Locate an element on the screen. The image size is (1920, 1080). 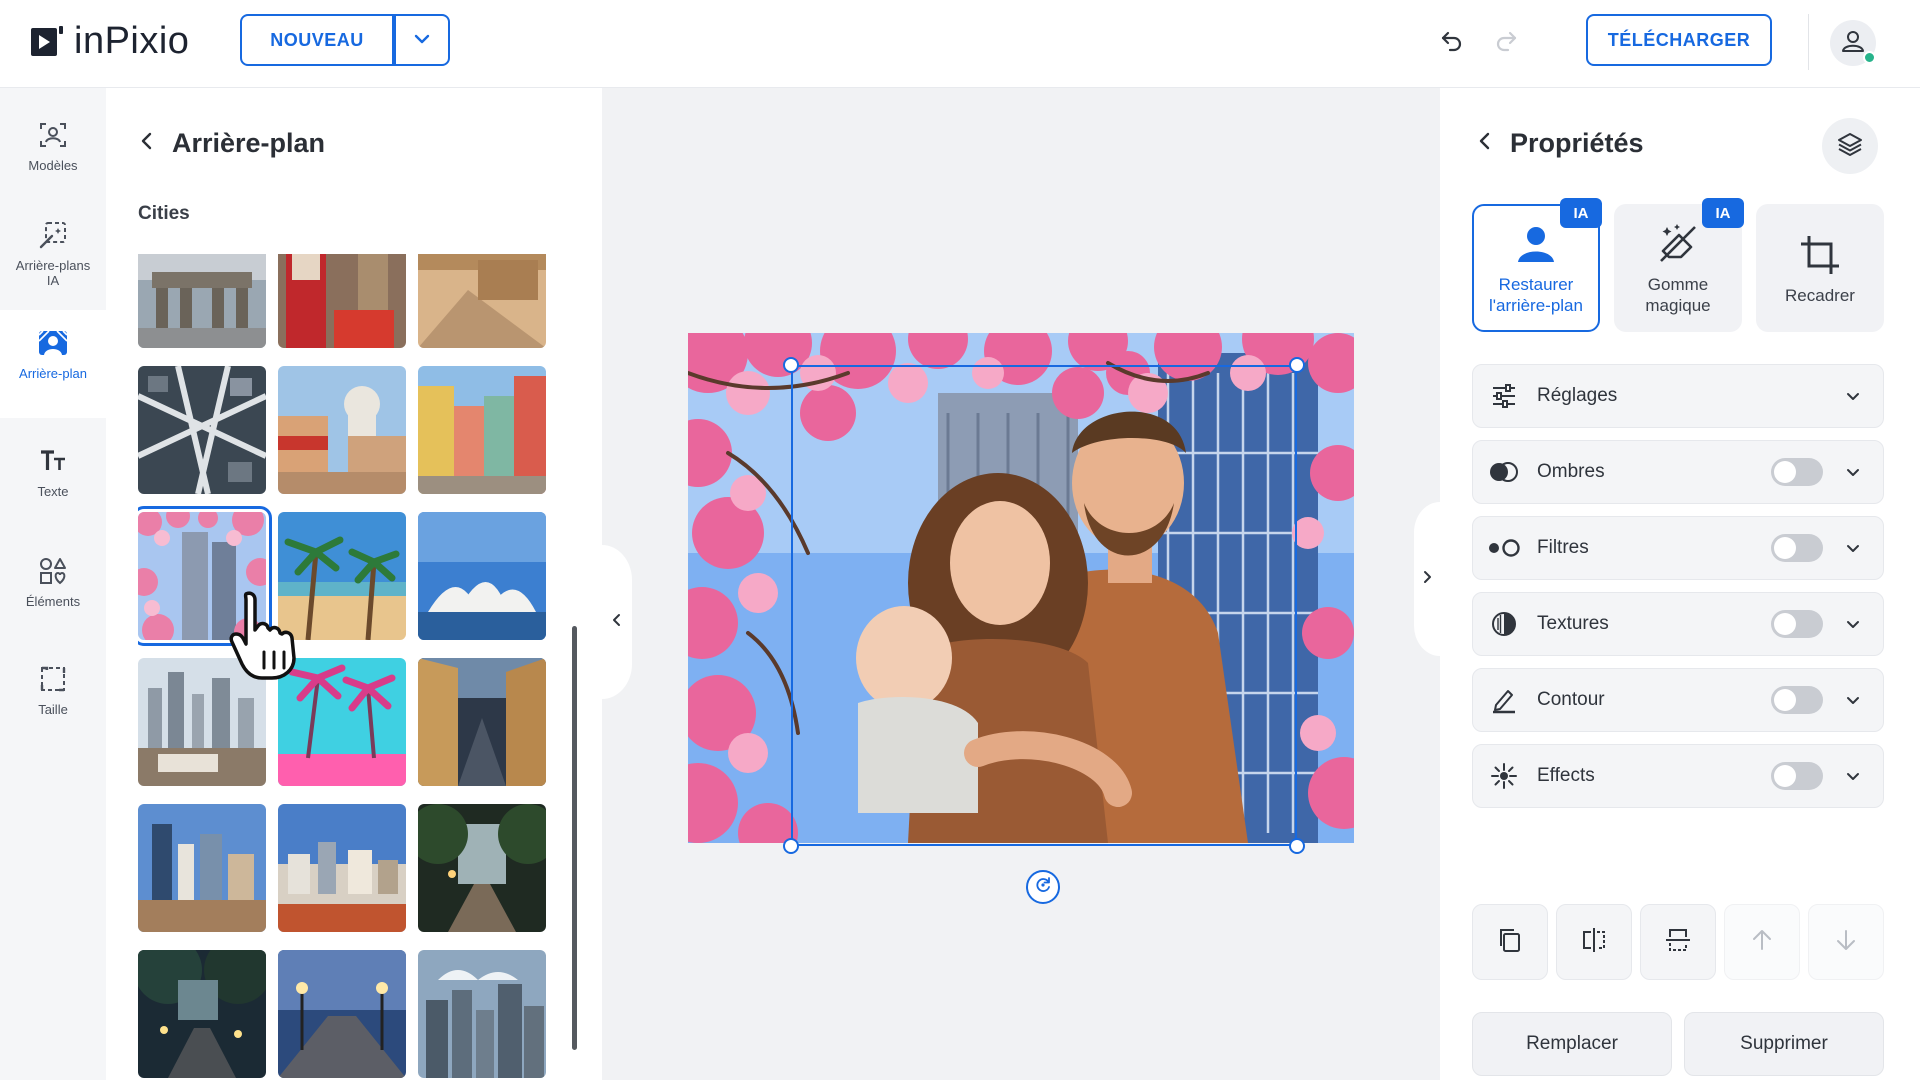
arrow-up-icon is located at coordinates (1762, 942).